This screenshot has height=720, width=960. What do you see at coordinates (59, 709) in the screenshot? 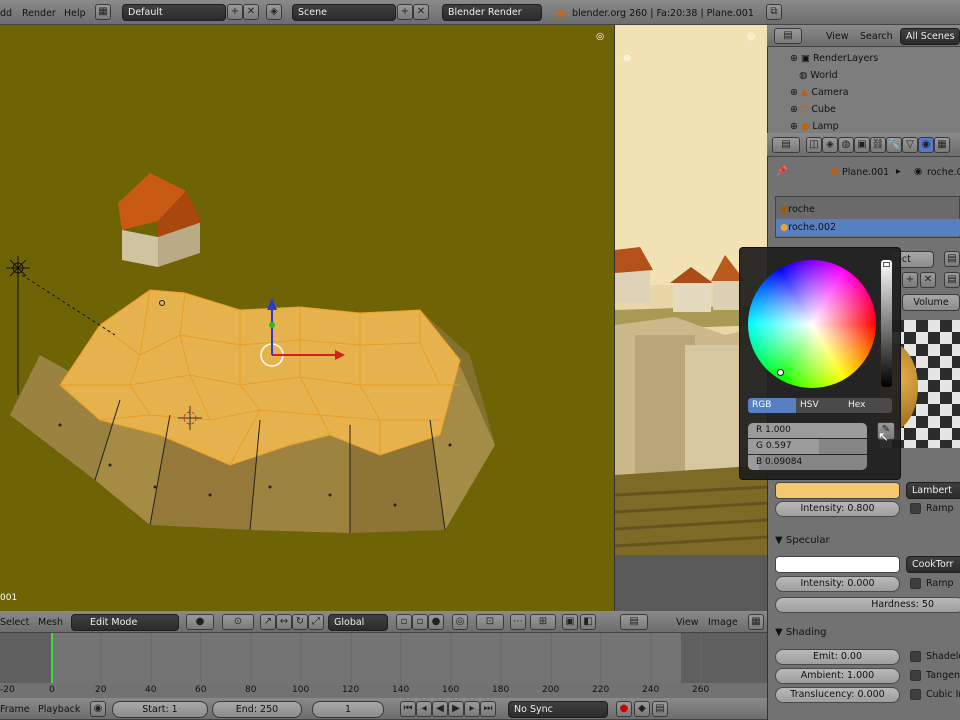
I see `menu-playback: Playback` at bounding box center [59, 709].